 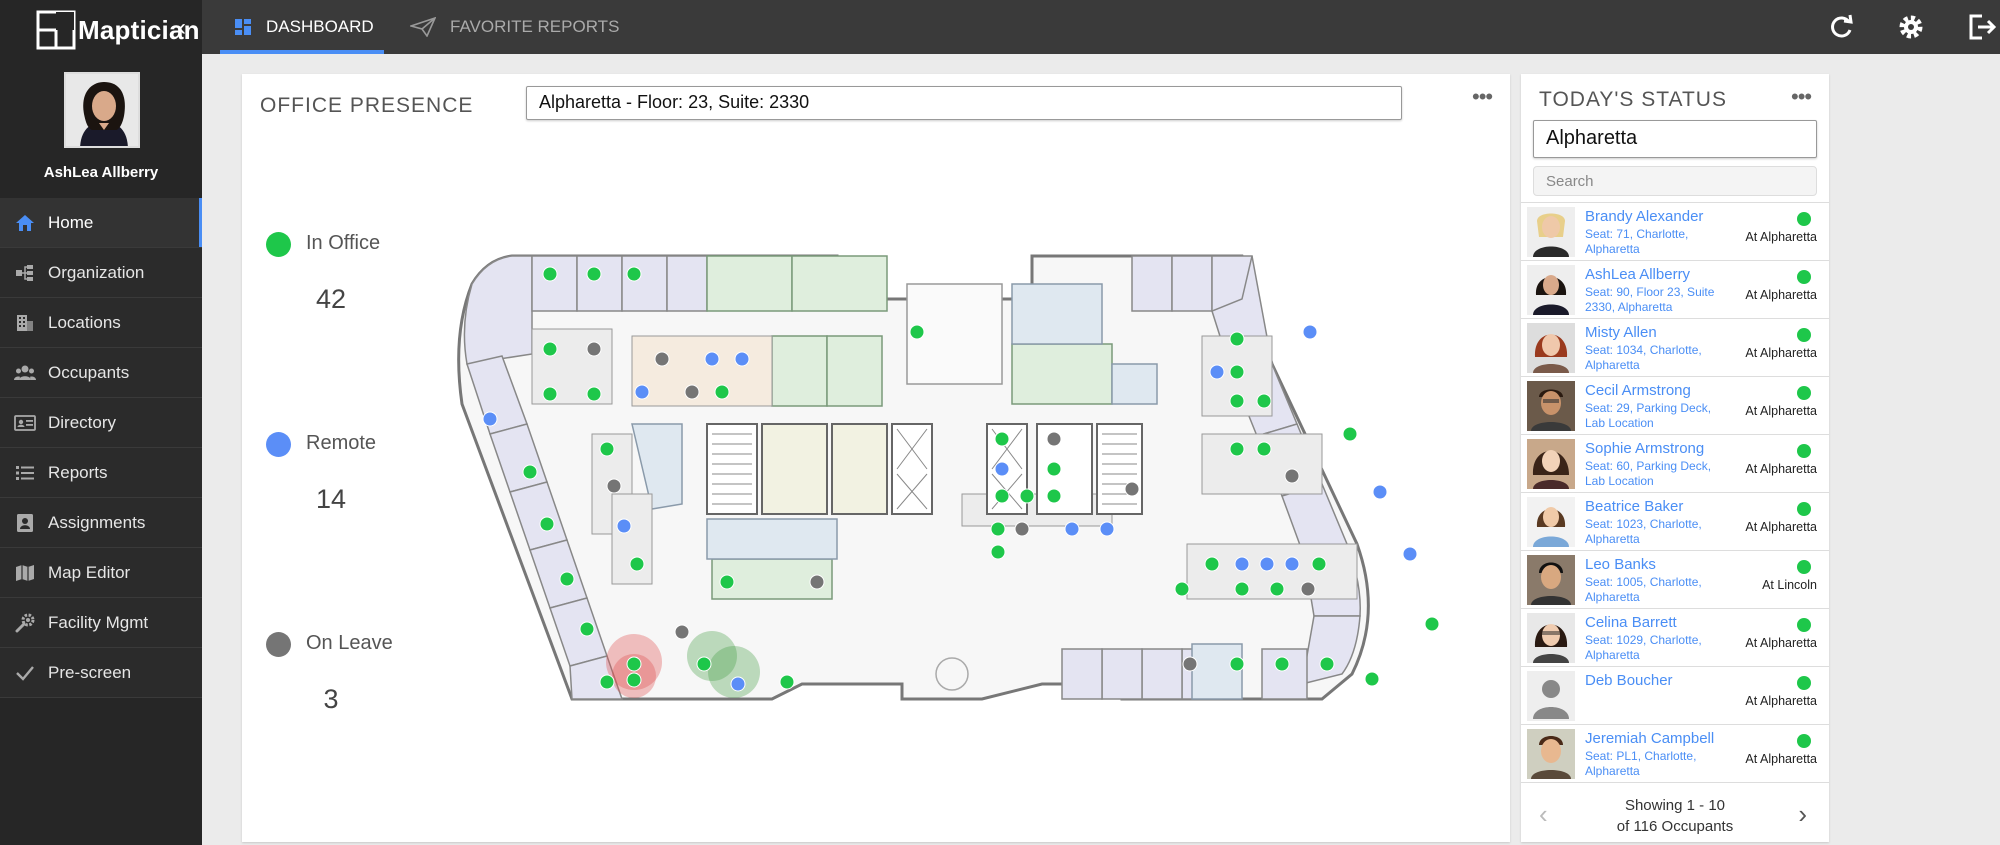 What do you see at coordinates (25, 473) in the screenshot?
I see `list-icon` at bounding box center [25, 473].